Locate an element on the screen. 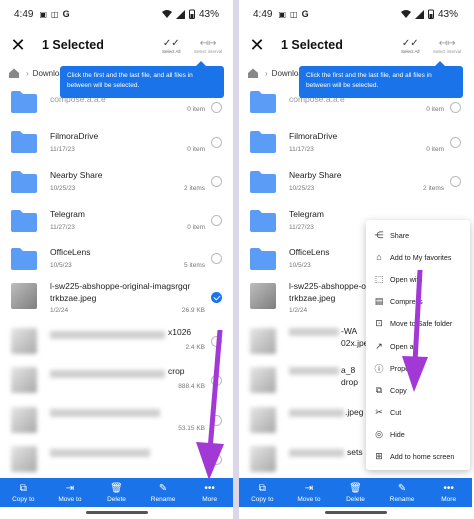 Image resolution: width=474 pixels, height=519 pixels. list-item: 53.15 KB is located at coordinates (116, 420).